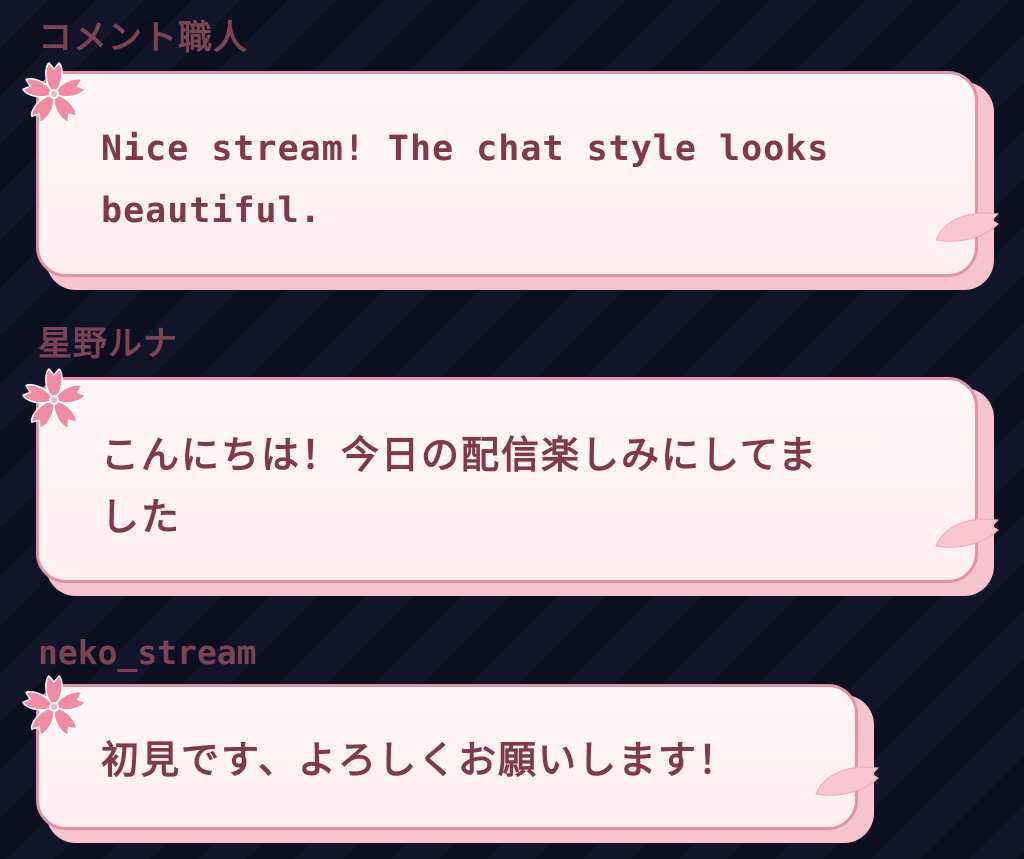  I want to click on message-author: neko_stream, so click(147, 652).